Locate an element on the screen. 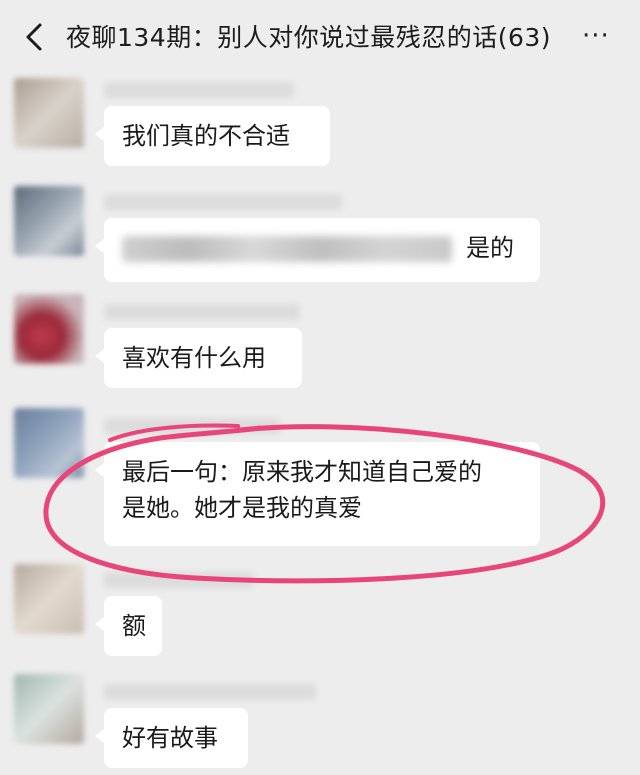  message-bubble: 喜欢有什么用 is located at coordinates (198, 358).